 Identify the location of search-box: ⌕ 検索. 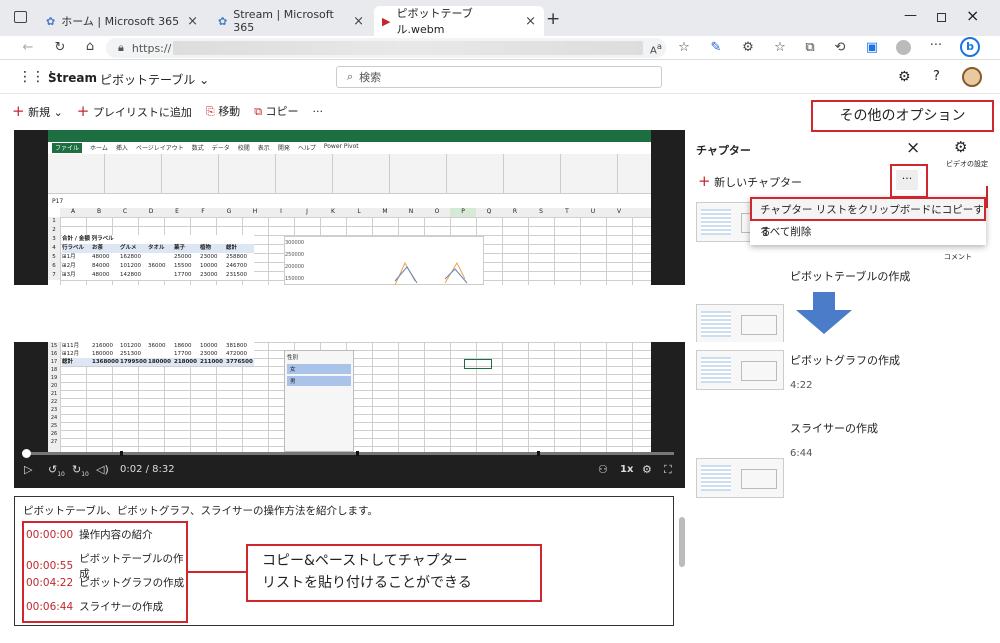
(499, 77).